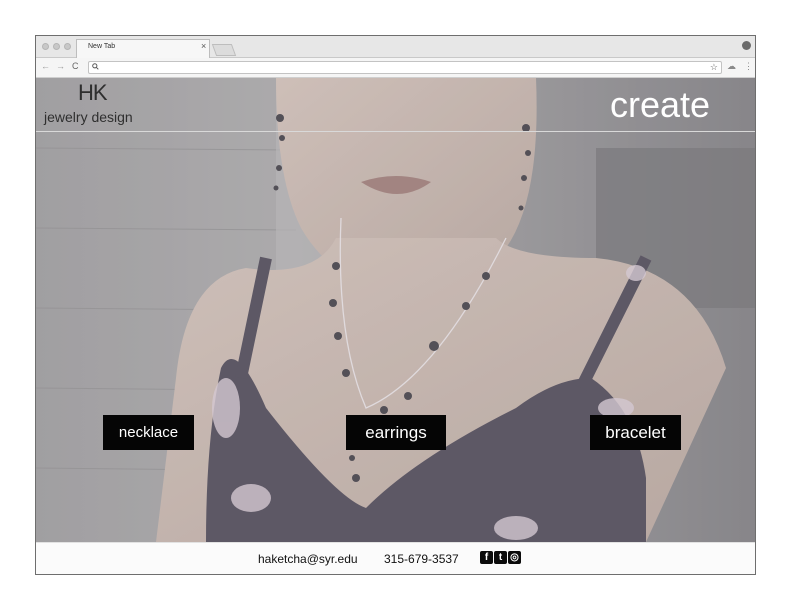  Describe the element at coordinates (56, 46) in the screenshot. I see `window-minimize-dot` at that location.